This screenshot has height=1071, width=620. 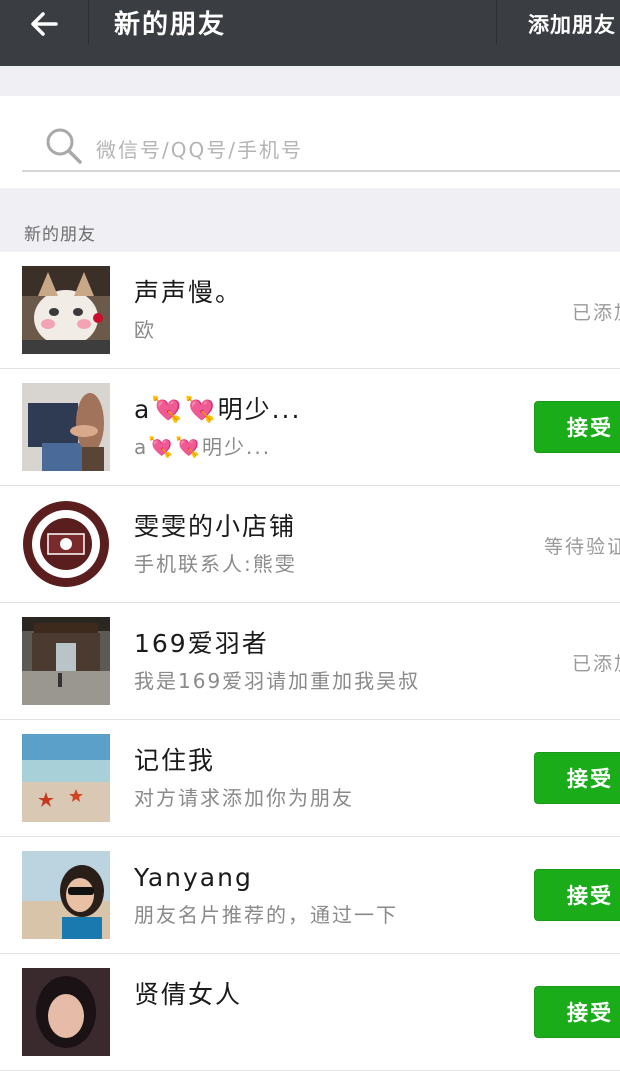 I want to click on selfie-photo-icon, so click(x=66, y=895).